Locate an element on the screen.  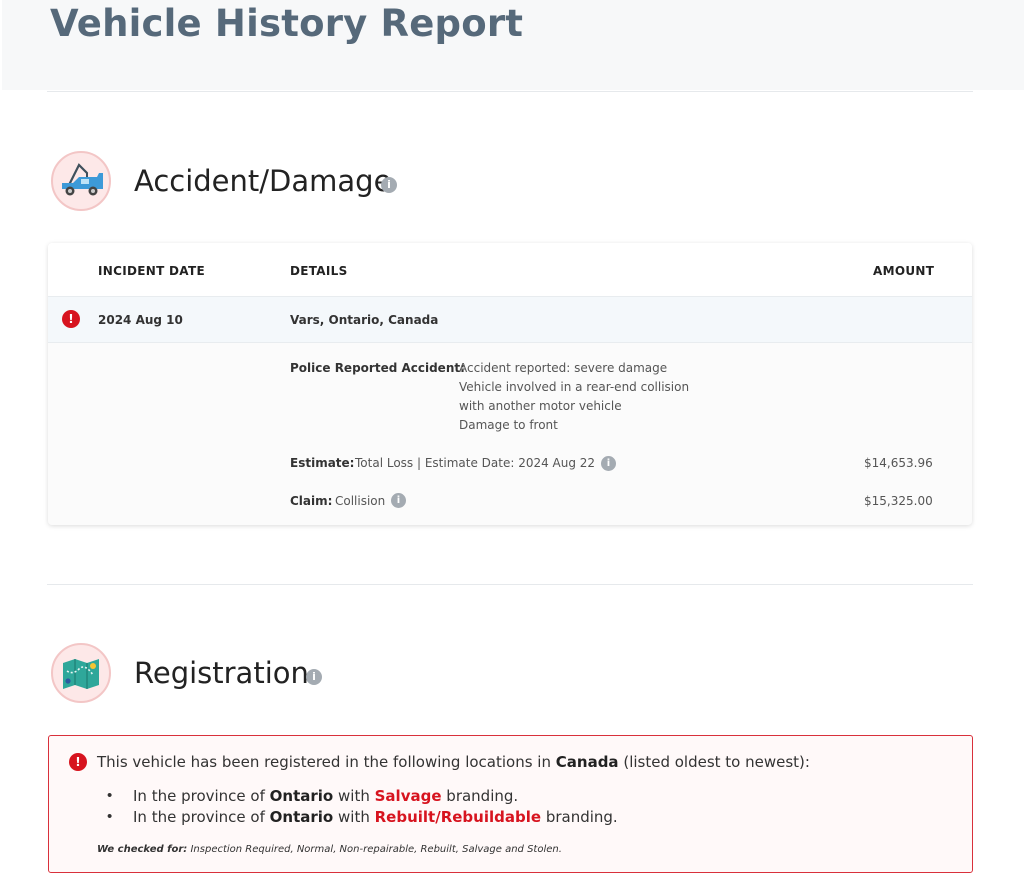
claim-amount: $15,325.00 is located at coordinates (898, 501).